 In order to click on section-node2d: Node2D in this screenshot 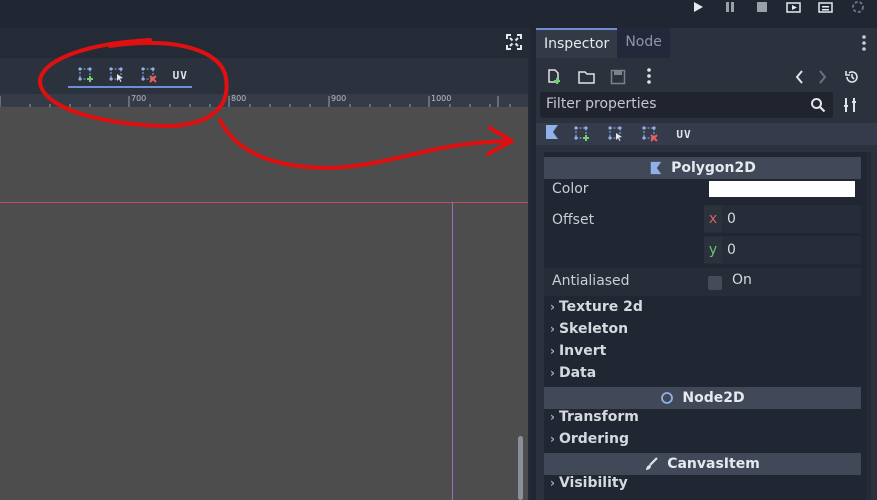, I will do `click(702, 398)`.